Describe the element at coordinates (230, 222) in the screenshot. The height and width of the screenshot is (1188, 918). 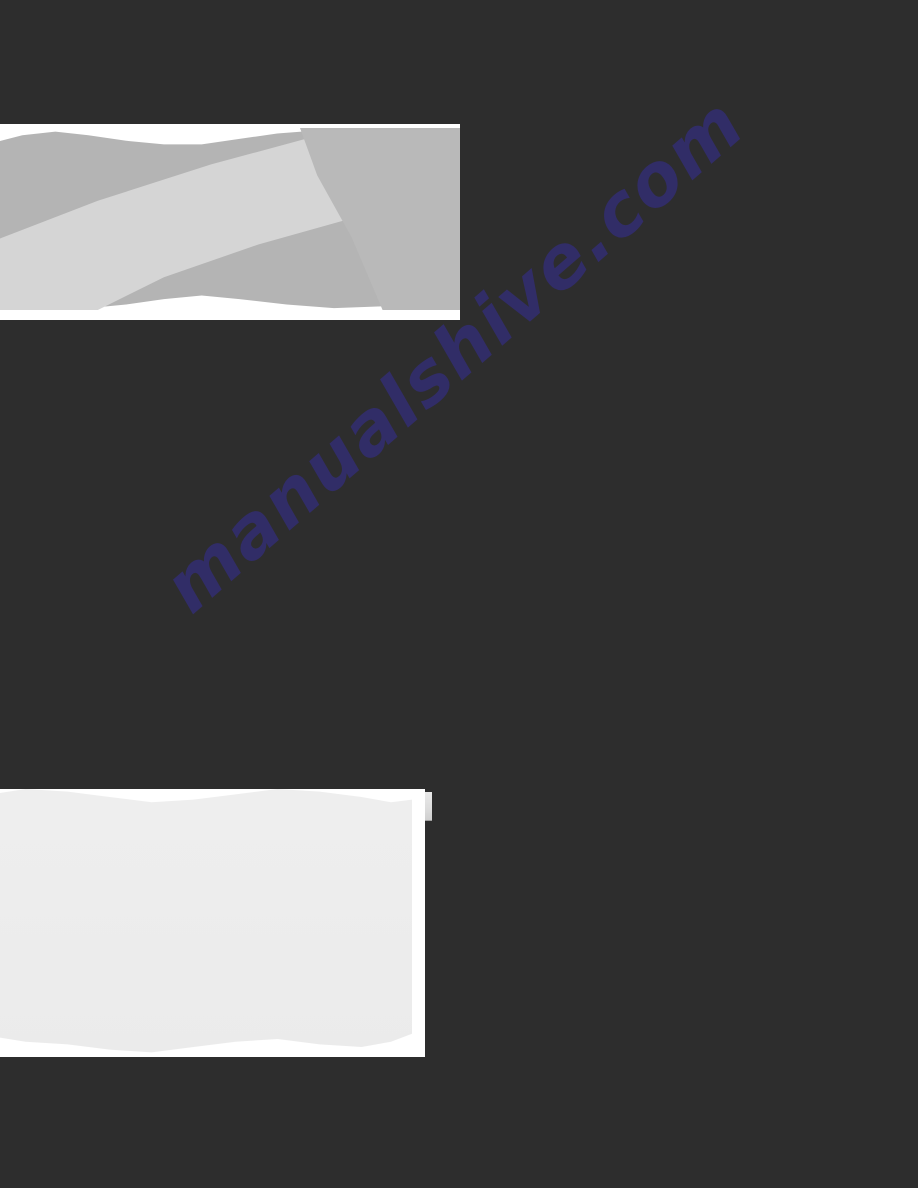
I see `reference-panel-figure` at that location.